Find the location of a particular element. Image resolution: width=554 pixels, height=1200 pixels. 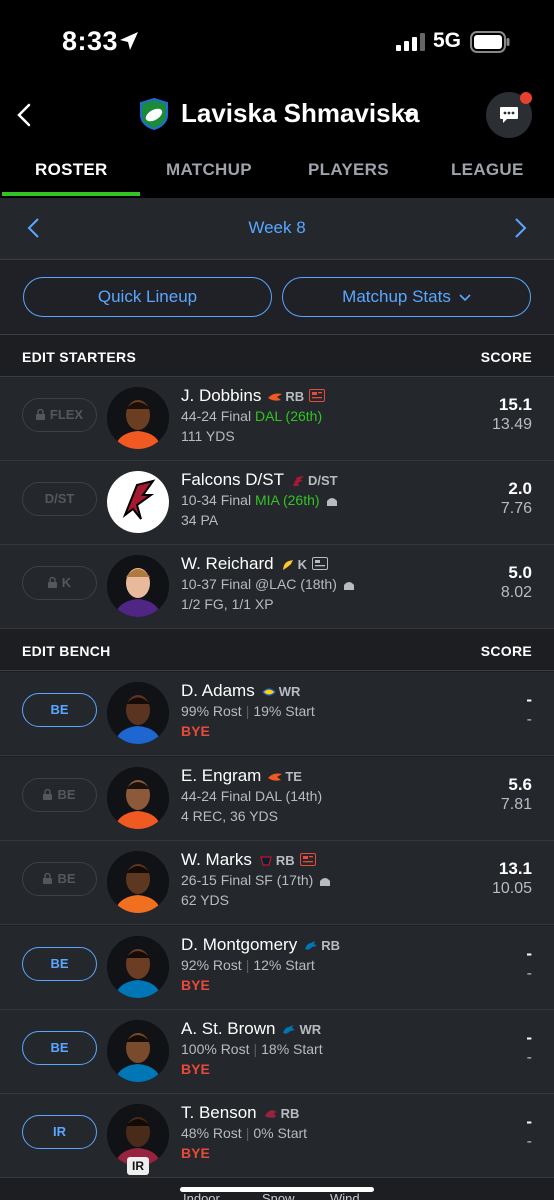

slot-label: IR is located at coordinates (59, 1131).